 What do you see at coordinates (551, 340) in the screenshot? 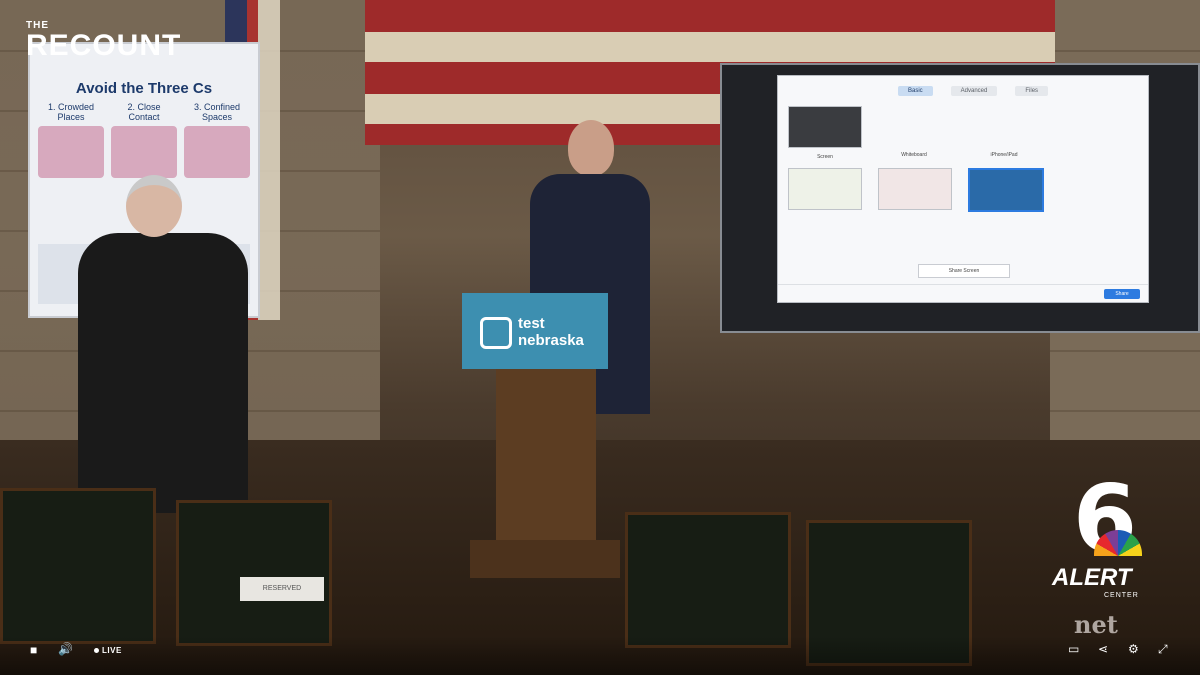
I see `podium-text-line2: nebraska` at bounding box center [551, 340].